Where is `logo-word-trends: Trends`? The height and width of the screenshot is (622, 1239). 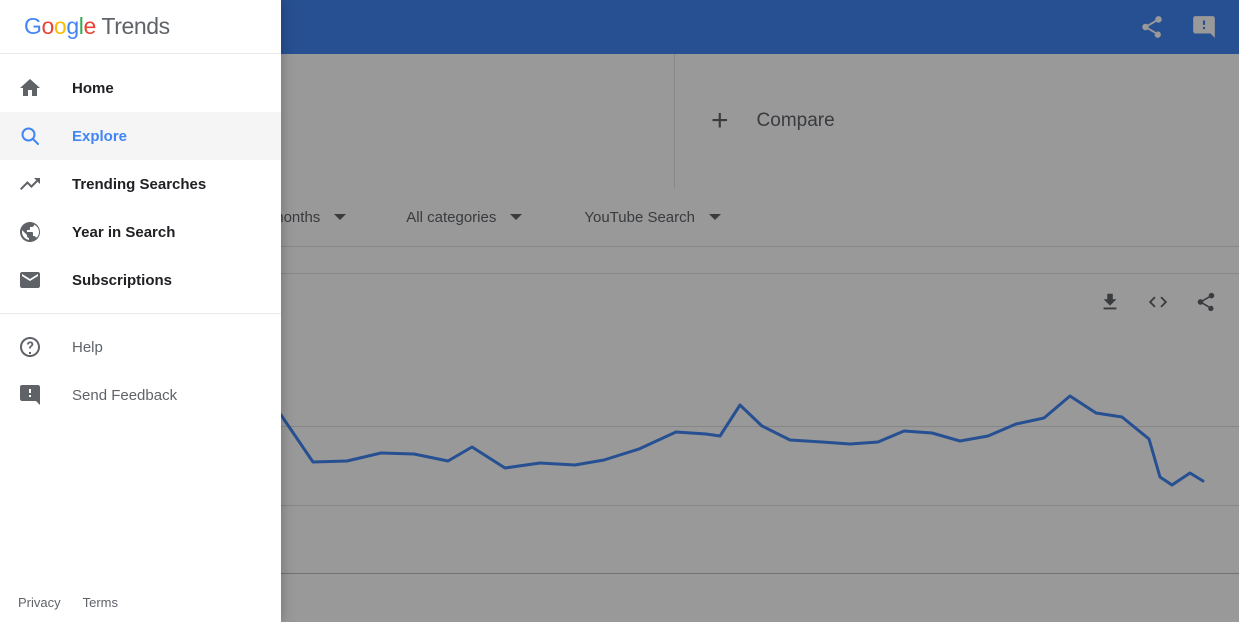
logo-word-trends: Trends is located at coordinates (132, 26).